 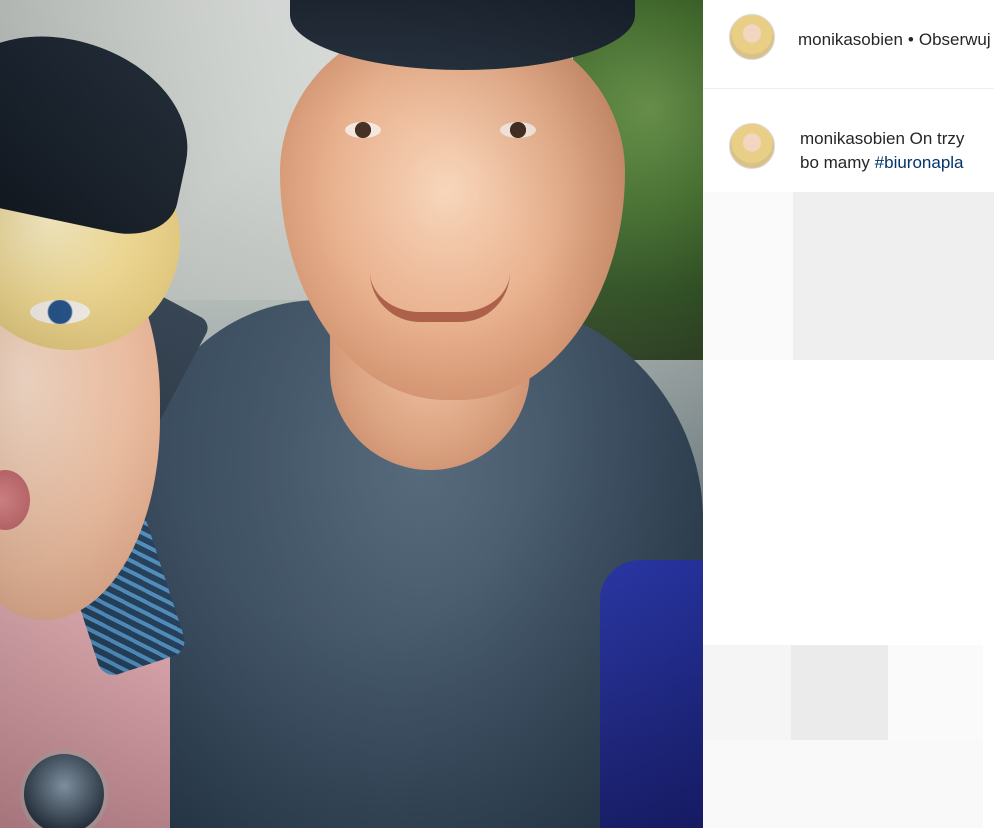 What do you see at coordinates (835, 162) in the screenshot?
I see `caption-text-line2: bo mamy` at bounding box center [835, 162].